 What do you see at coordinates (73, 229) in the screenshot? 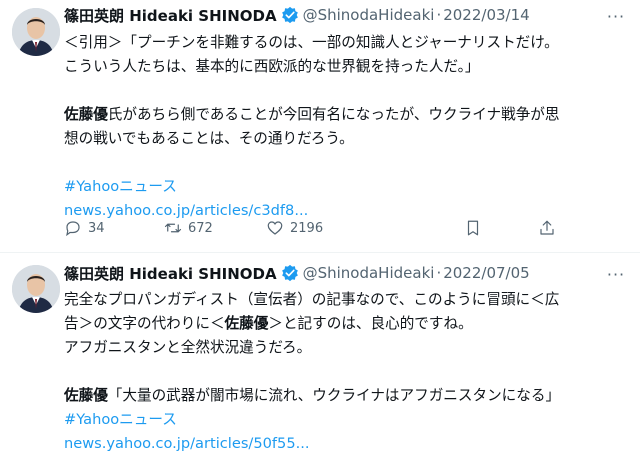
I see `reply-icon` at bounding box center [73, 229].